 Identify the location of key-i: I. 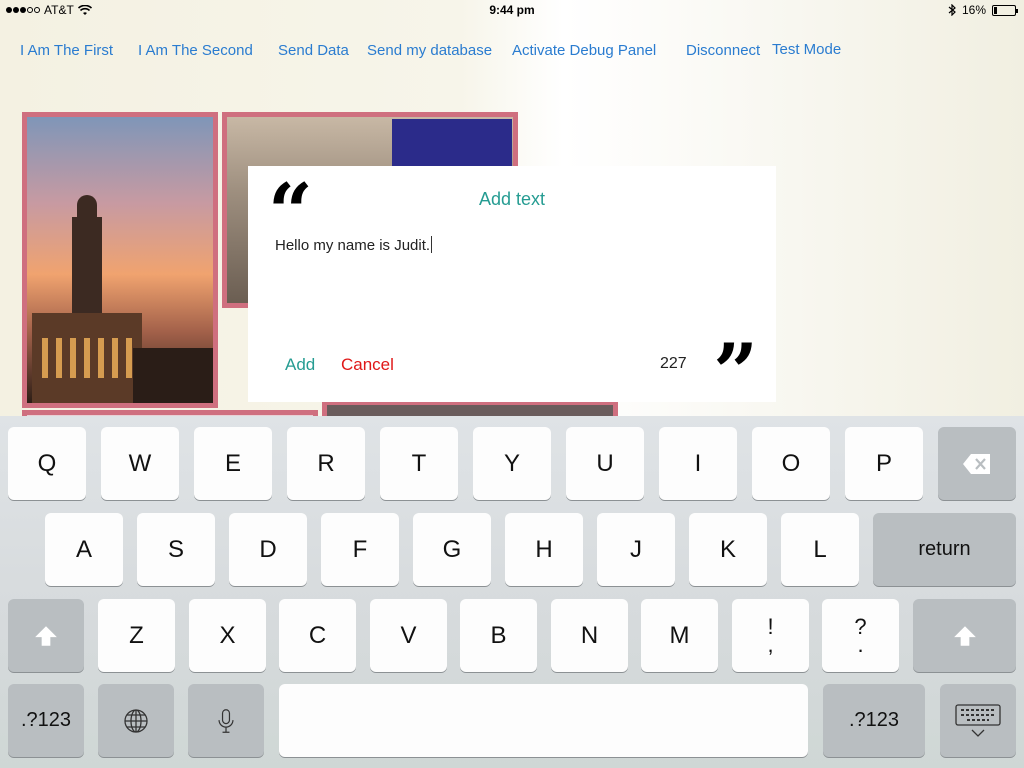
(698, 463).